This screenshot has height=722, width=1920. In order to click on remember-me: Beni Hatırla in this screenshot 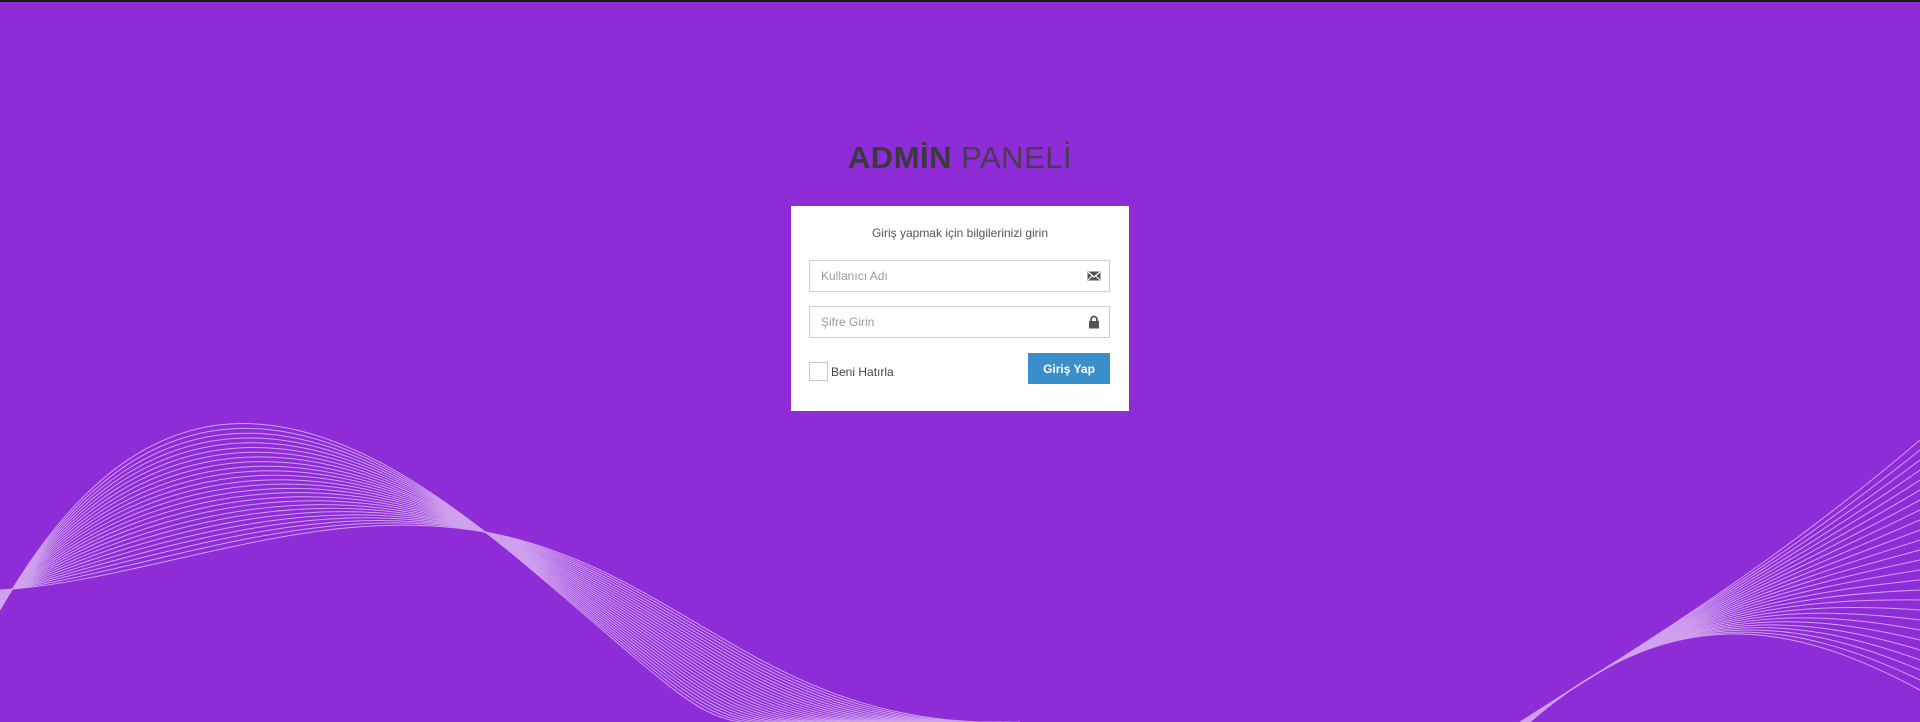, I will do `click(851, 371)`.